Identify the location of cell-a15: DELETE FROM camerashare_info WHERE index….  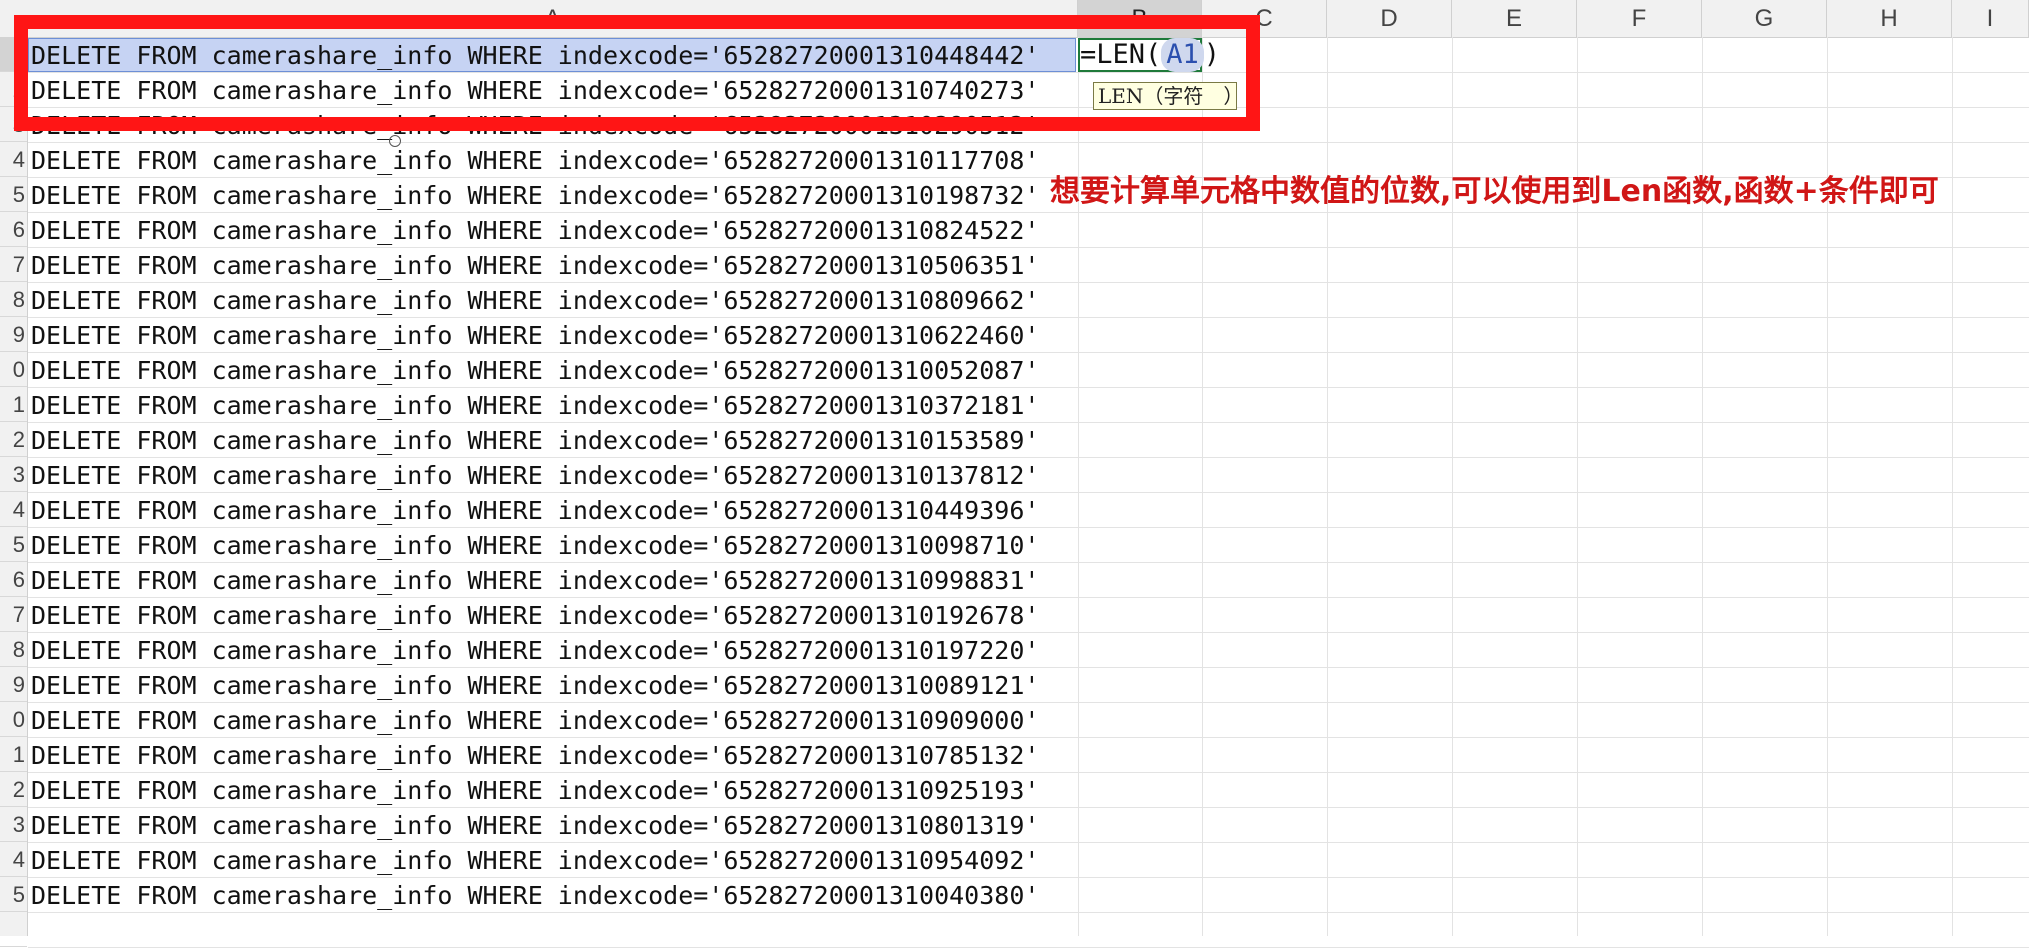
(535, 545).